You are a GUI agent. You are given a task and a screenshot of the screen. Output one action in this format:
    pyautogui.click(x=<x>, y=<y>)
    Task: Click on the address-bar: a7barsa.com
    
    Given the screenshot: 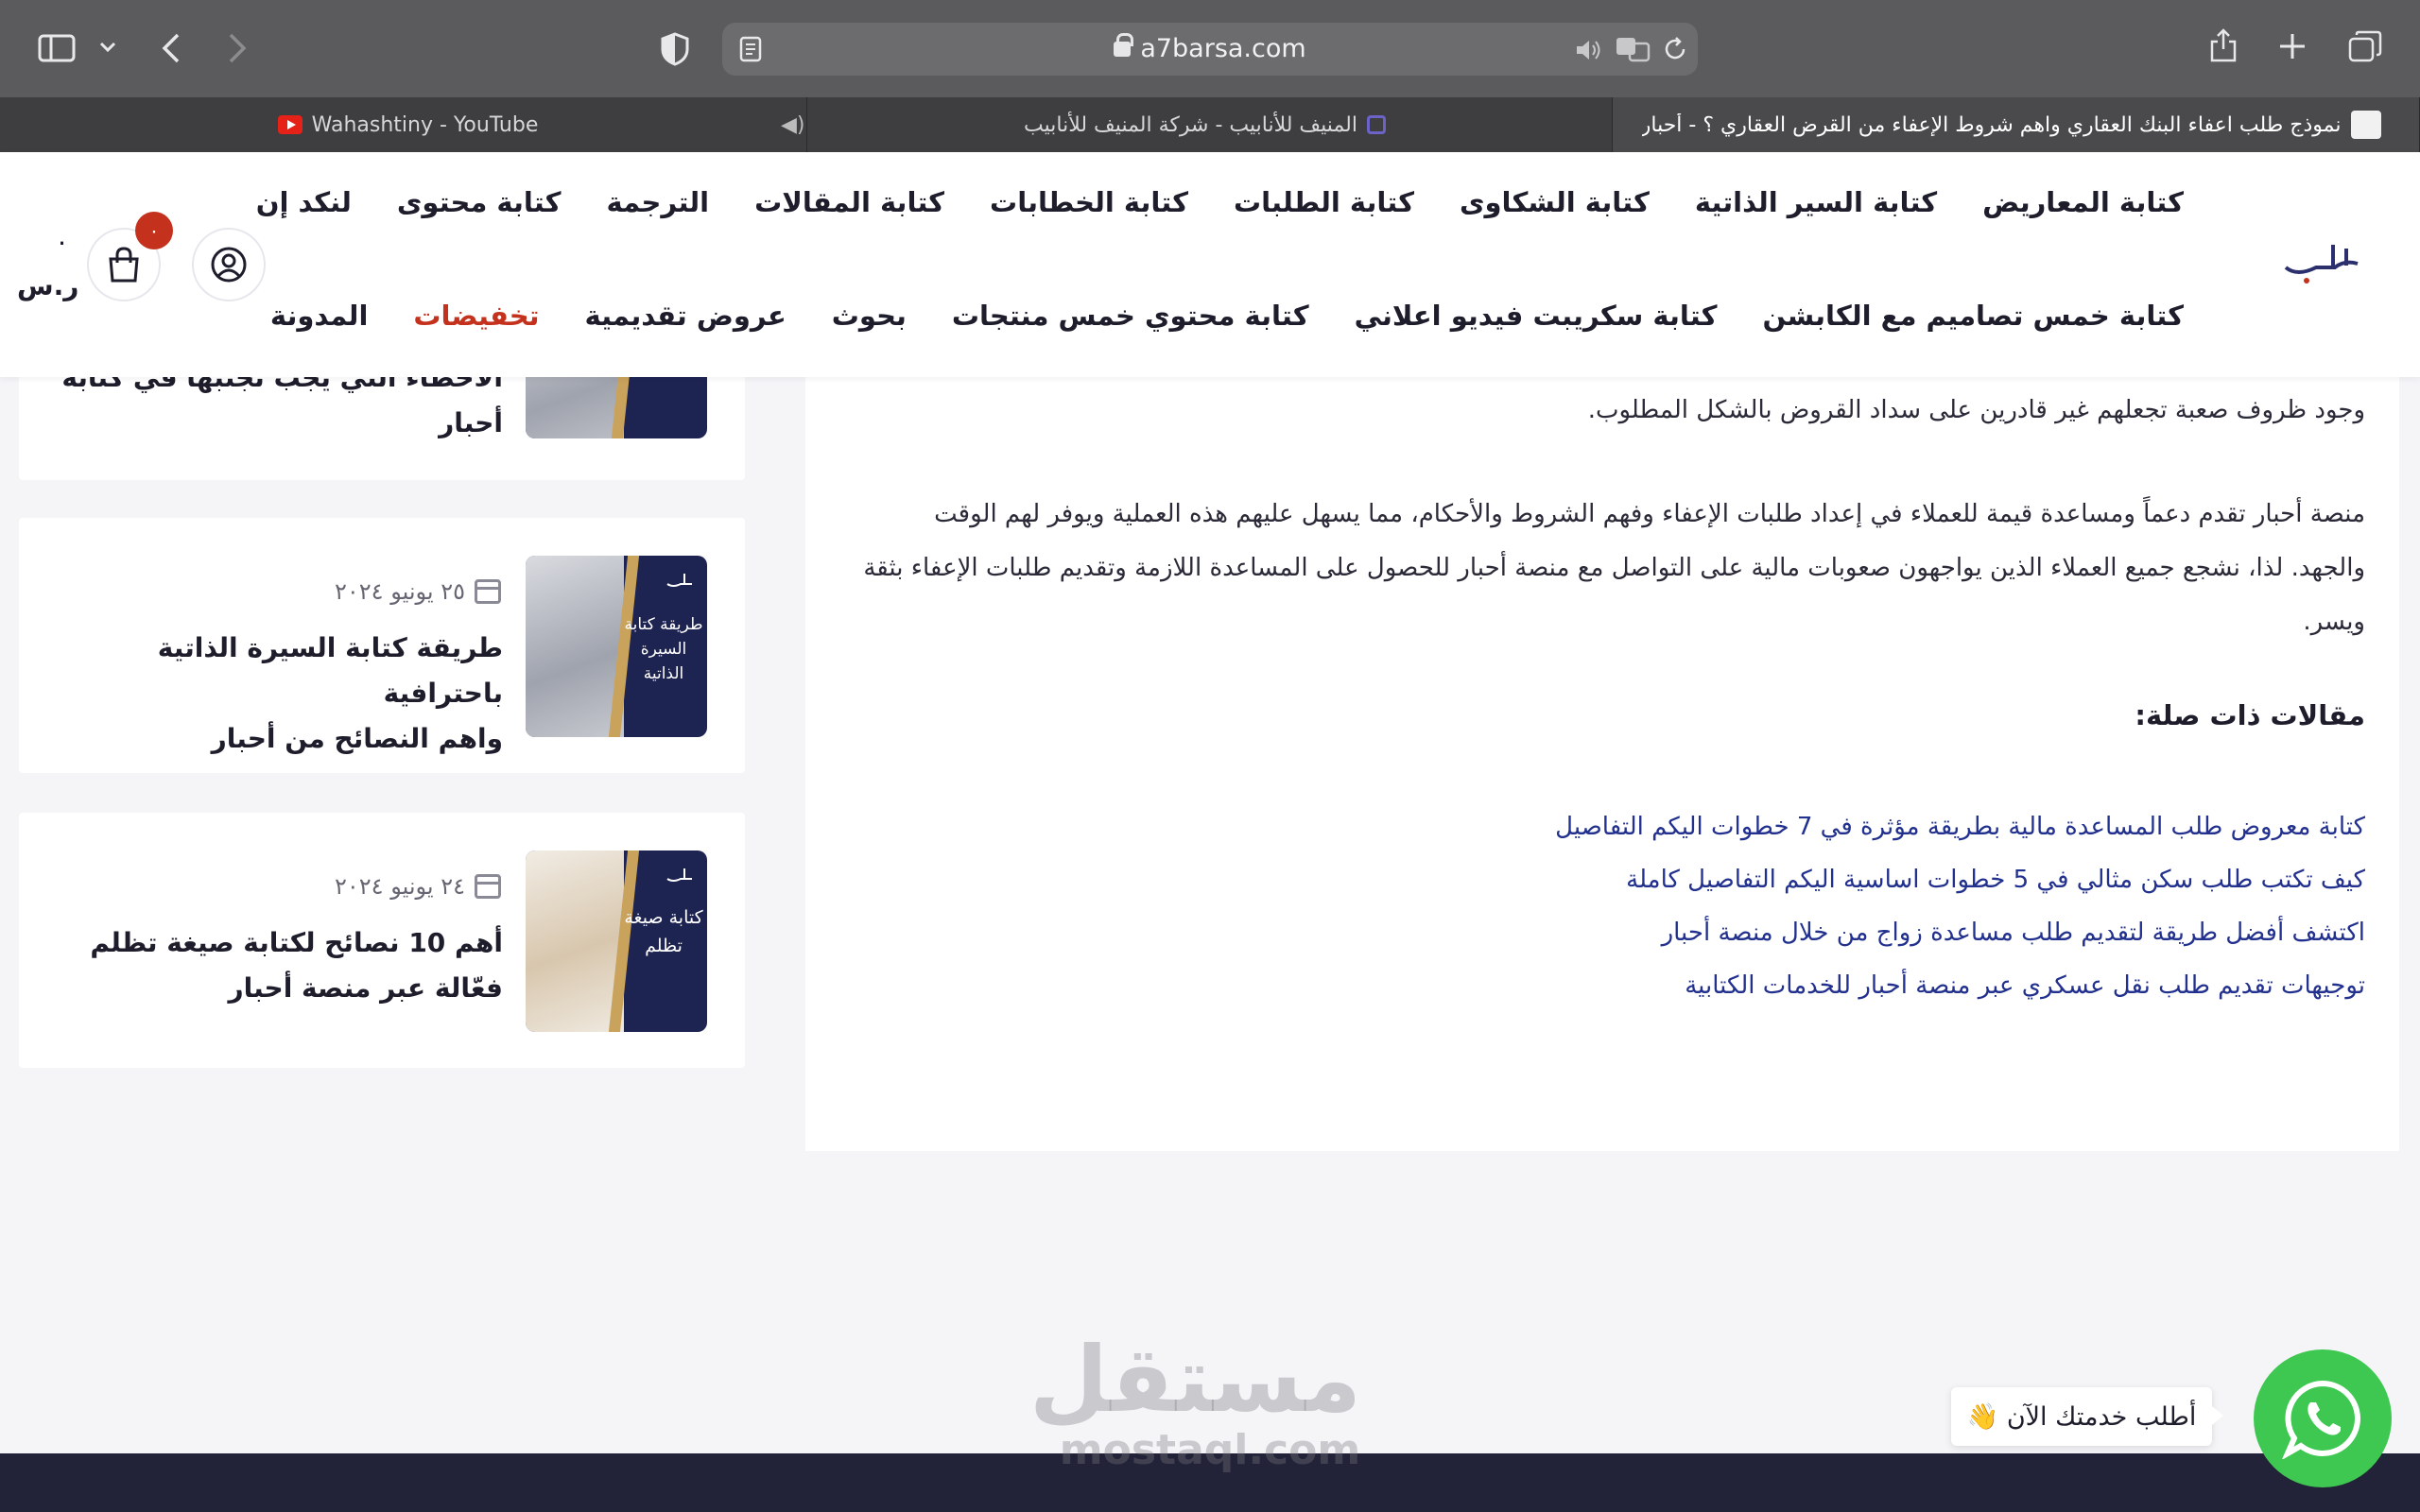 What is the action you would take?
    pyautogui.click(x=1210, y=49)
    